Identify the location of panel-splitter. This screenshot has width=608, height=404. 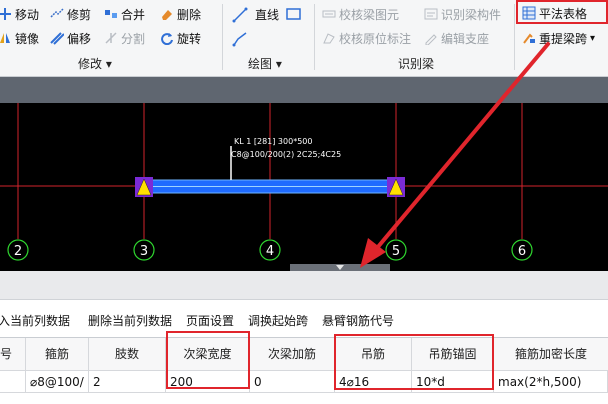
(304, 281).